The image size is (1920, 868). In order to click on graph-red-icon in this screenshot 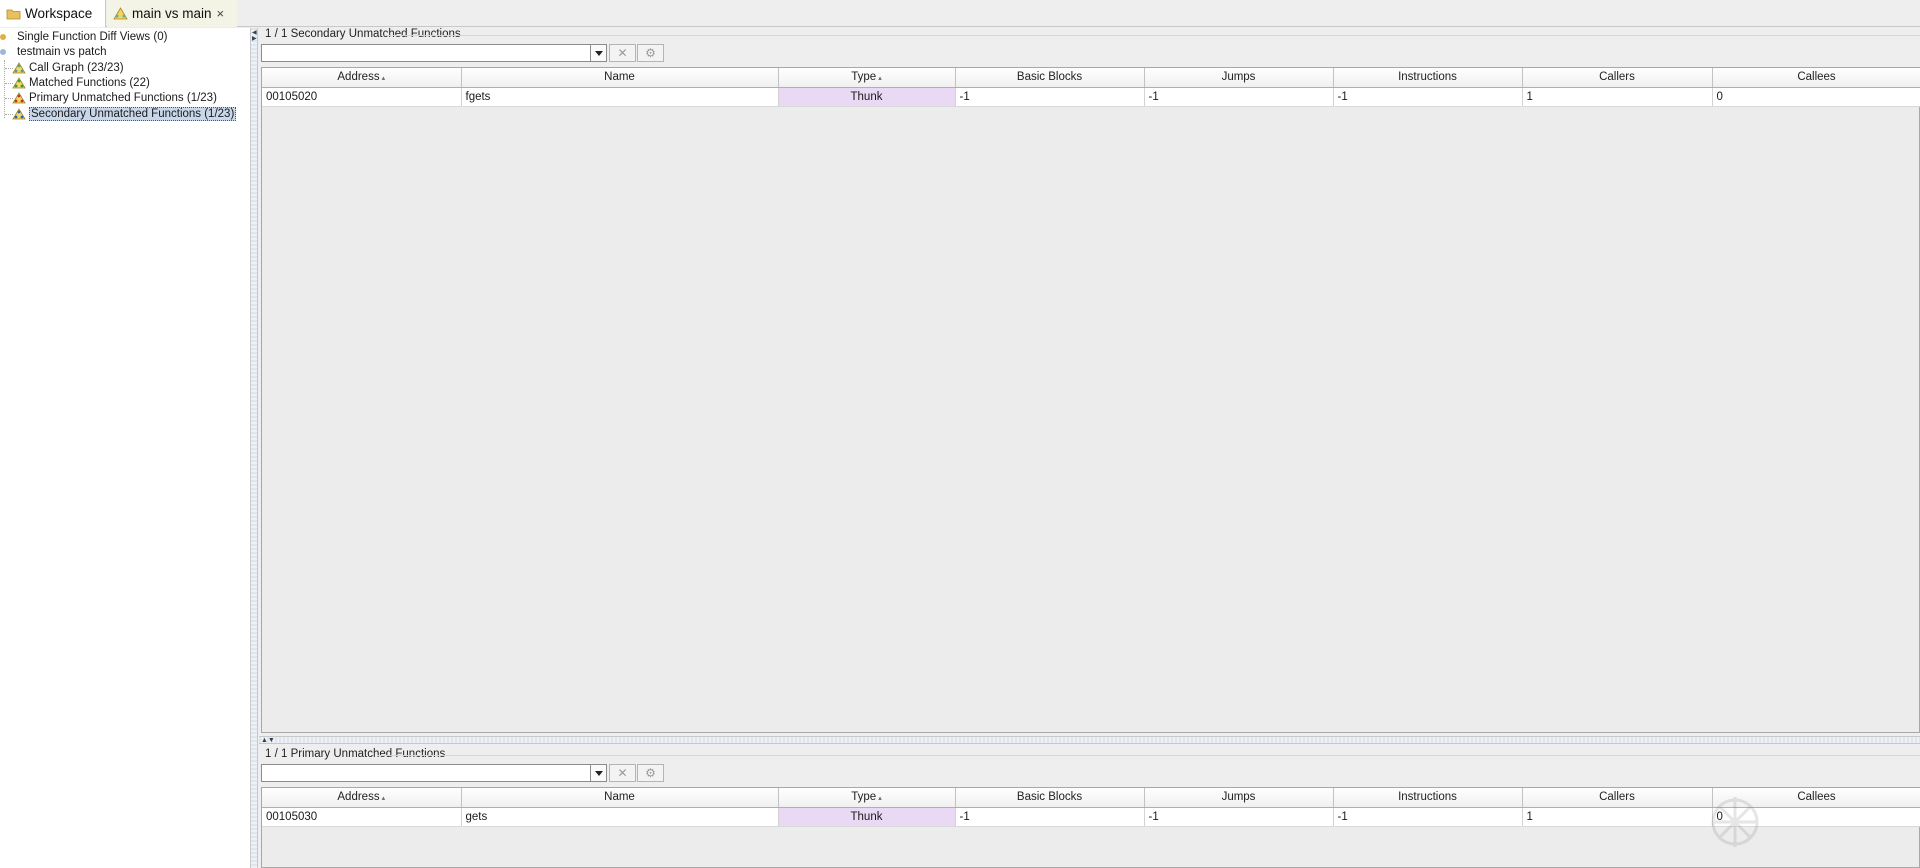, I will do `click(19, 97)`.